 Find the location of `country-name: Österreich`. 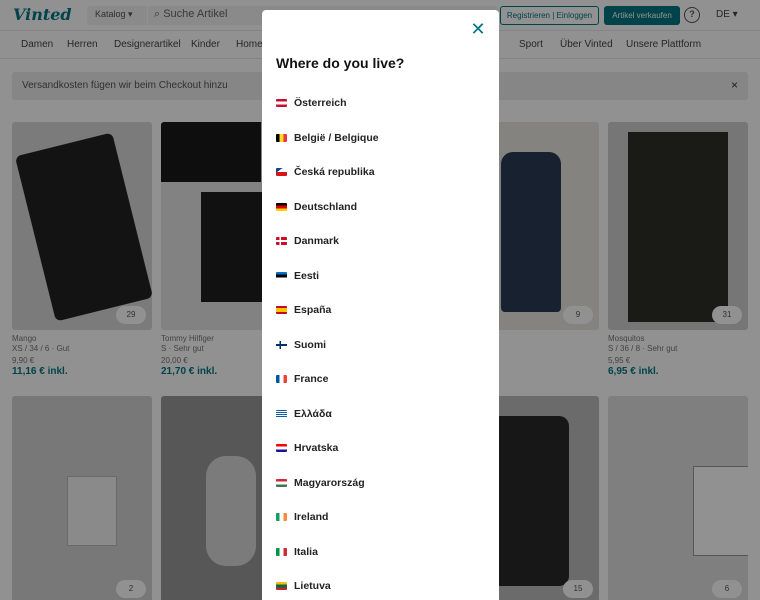

country-name: Österreich is located at coordinates (320, 103).